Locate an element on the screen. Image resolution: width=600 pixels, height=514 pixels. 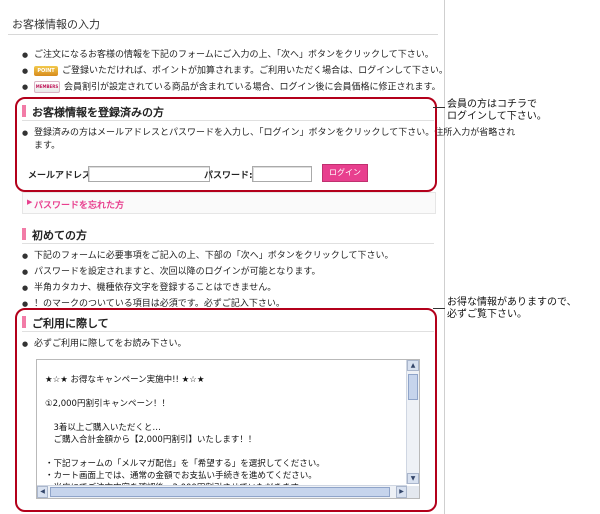
first-time-item: パスワードを設定されますと、次回以降のログインが可能となります。 is located at coordinates (207, 272).